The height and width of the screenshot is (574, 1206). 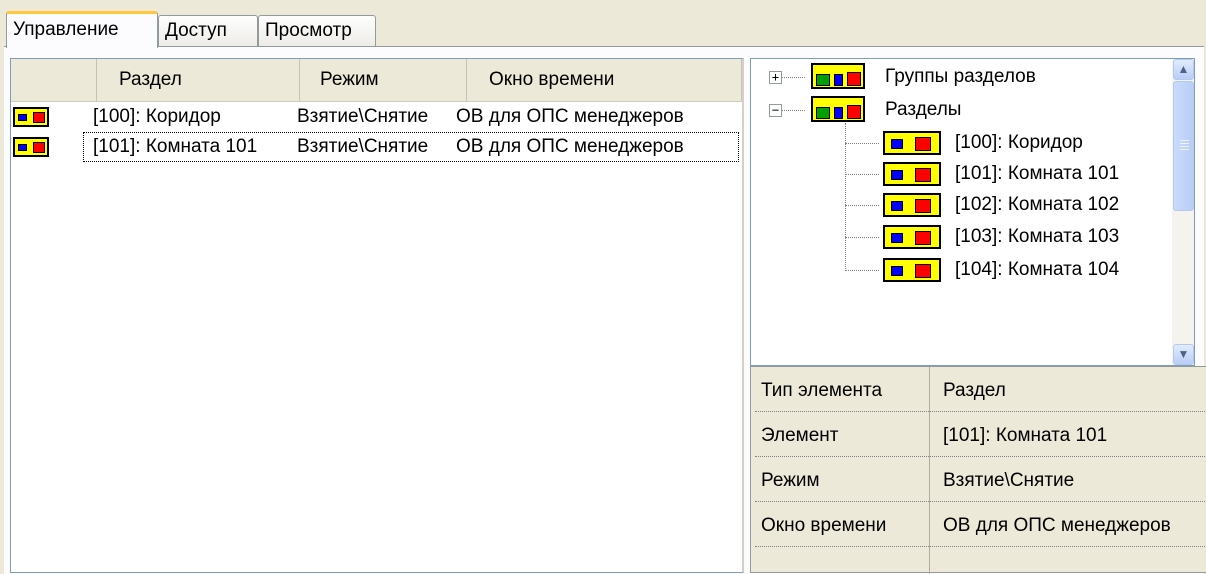 I want to click on property-name: Элемент, so click(x=800, y=435).